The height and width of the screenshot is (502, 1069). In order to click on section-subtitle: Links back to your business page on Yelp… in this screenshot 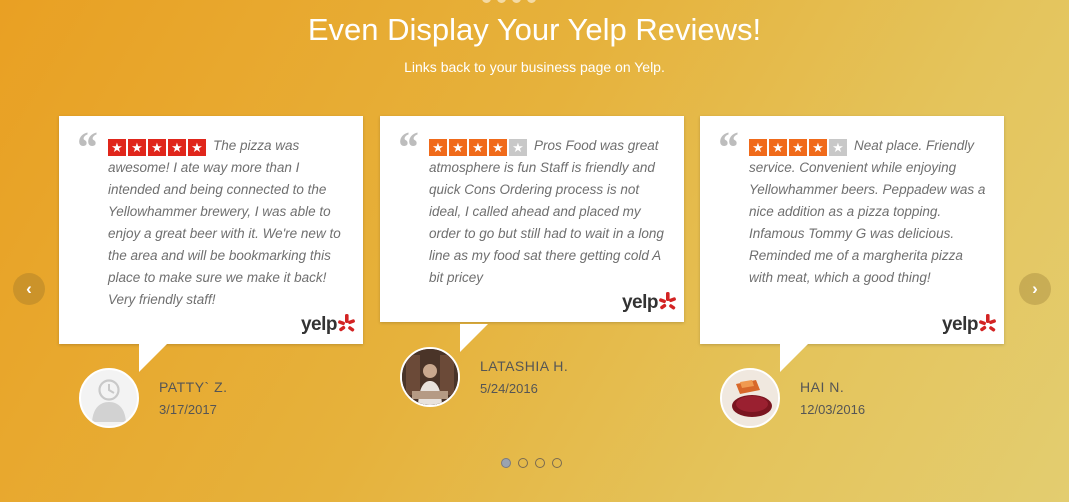, I will do `click(534, 67)`.